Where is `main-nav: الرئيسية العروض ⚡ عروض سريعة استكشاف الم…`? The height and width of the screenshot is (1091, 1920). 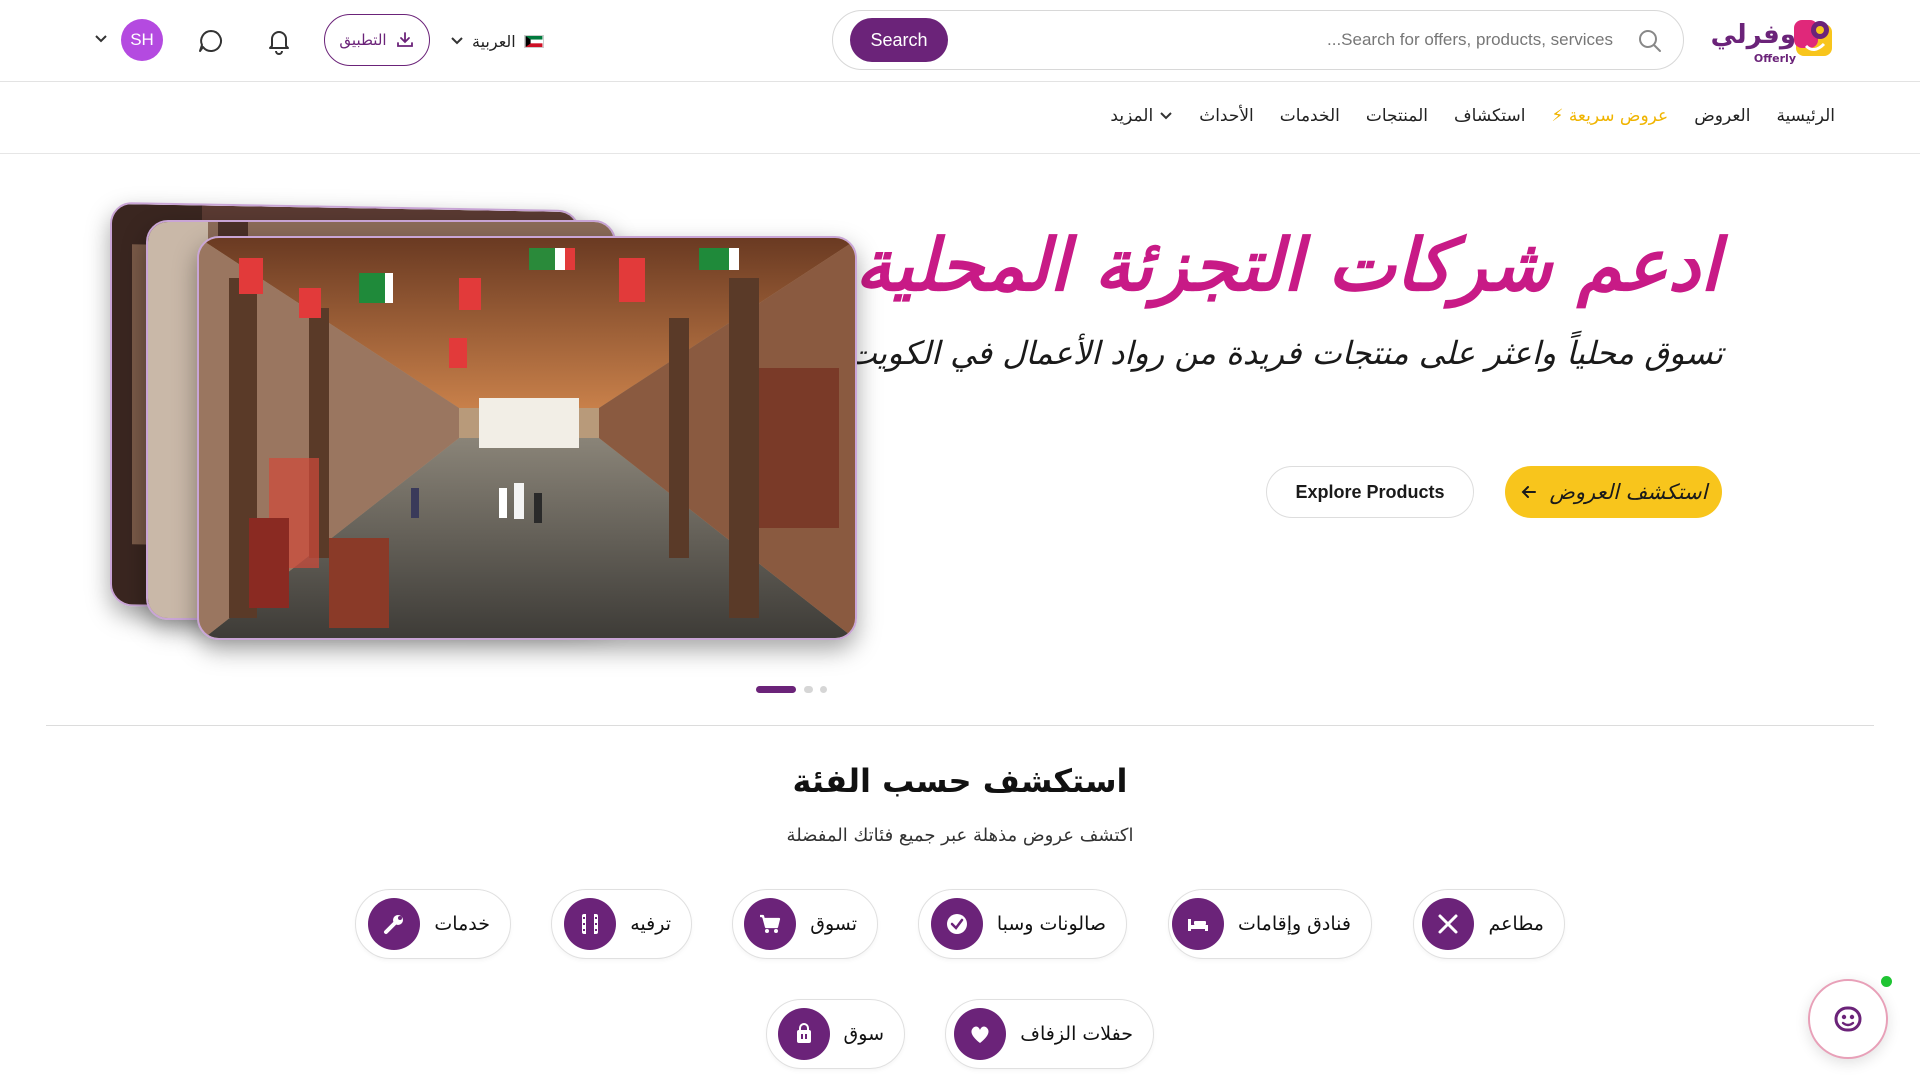 main-nav: الرئيسية العروض ⚡ عروض سريعة استكشاف الم… is located at coordinates (960, 118).